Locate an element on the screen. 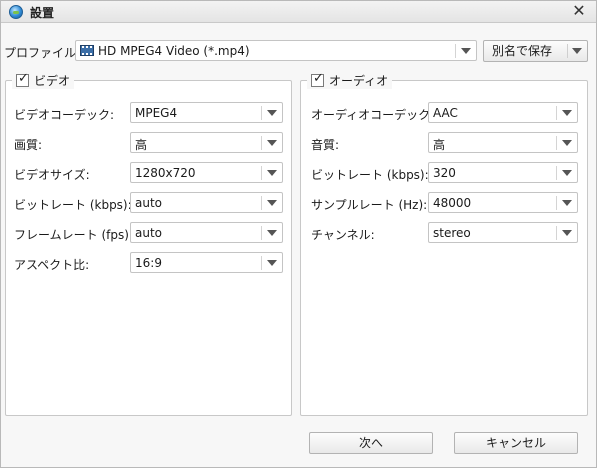  profile-value: HD MPEG4 Video (*.mp4) is located at coordinates (174, 51).